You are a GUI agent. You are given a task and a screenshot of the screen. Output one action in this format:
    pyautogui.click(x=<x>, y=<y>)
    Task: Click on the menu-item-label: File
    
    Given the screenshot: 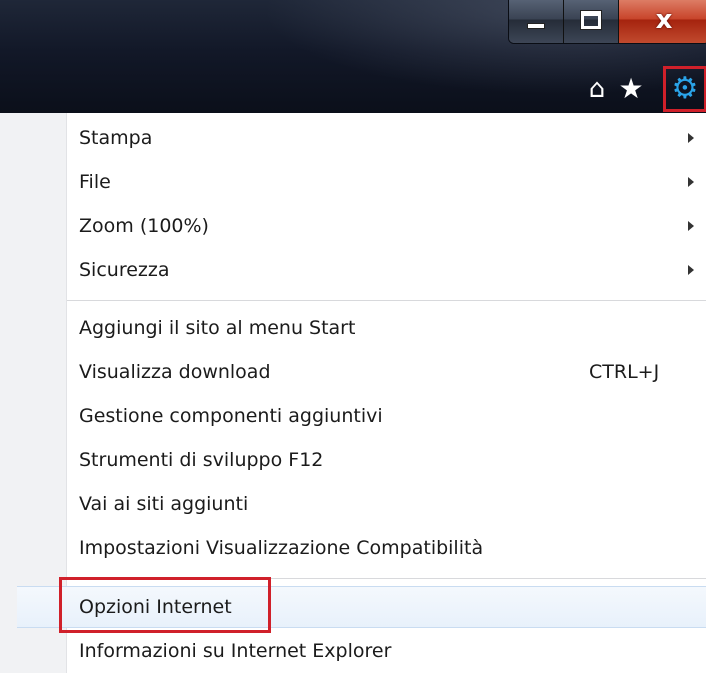 What is the action you would take?
    pyautogui.click(x=95, y=182)
    